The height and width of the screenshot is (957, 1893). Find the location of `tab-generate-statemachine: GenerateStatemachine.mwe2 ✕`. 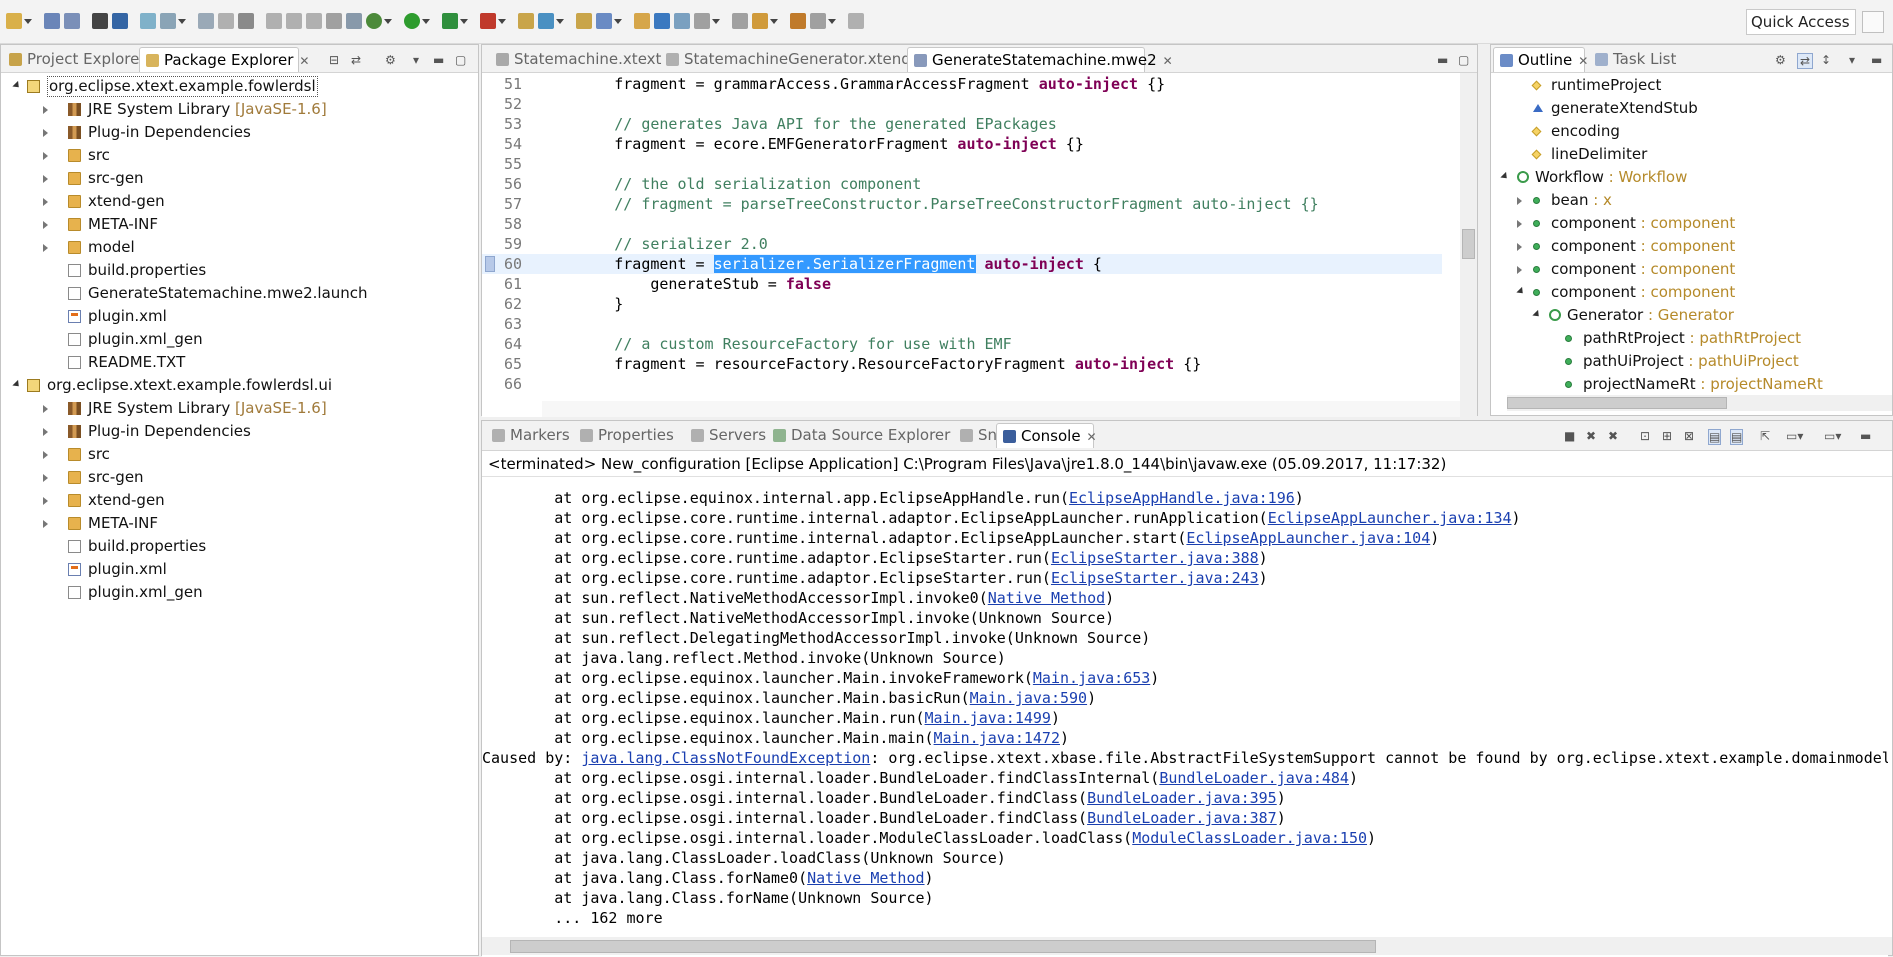

tab-generate-statemachine: GenerateStatemachine.mwe2 ✕ is located at coordinates (1040, 59).